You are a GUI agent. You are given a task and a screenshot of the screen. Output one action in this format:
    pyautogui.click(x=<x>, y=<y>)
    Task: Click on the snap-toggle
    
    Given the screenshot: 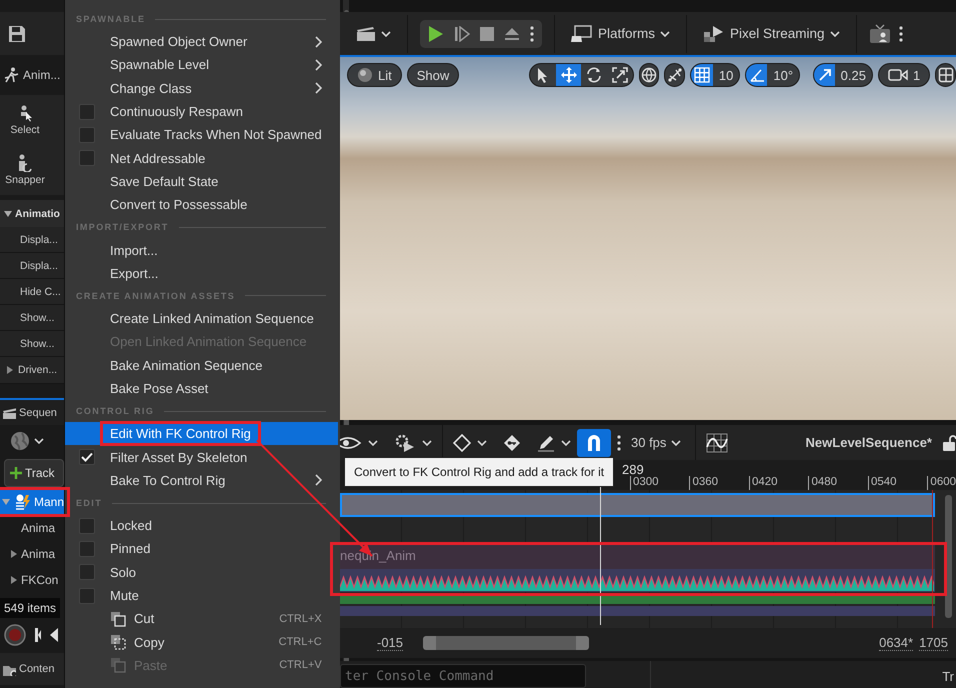 What is the action you would take?
    pyautogui.click(x=594, y=442)
    